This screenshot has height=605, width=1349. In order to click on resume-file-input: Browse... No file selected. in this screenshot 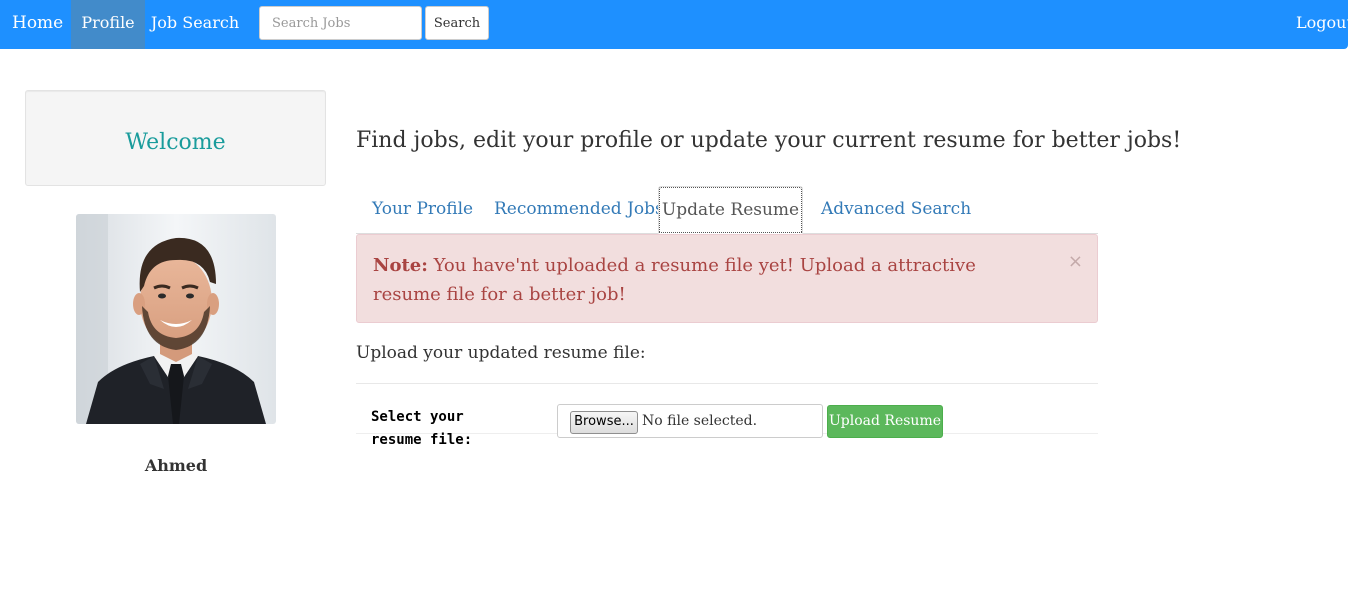, I will do `click(690, 421)`.